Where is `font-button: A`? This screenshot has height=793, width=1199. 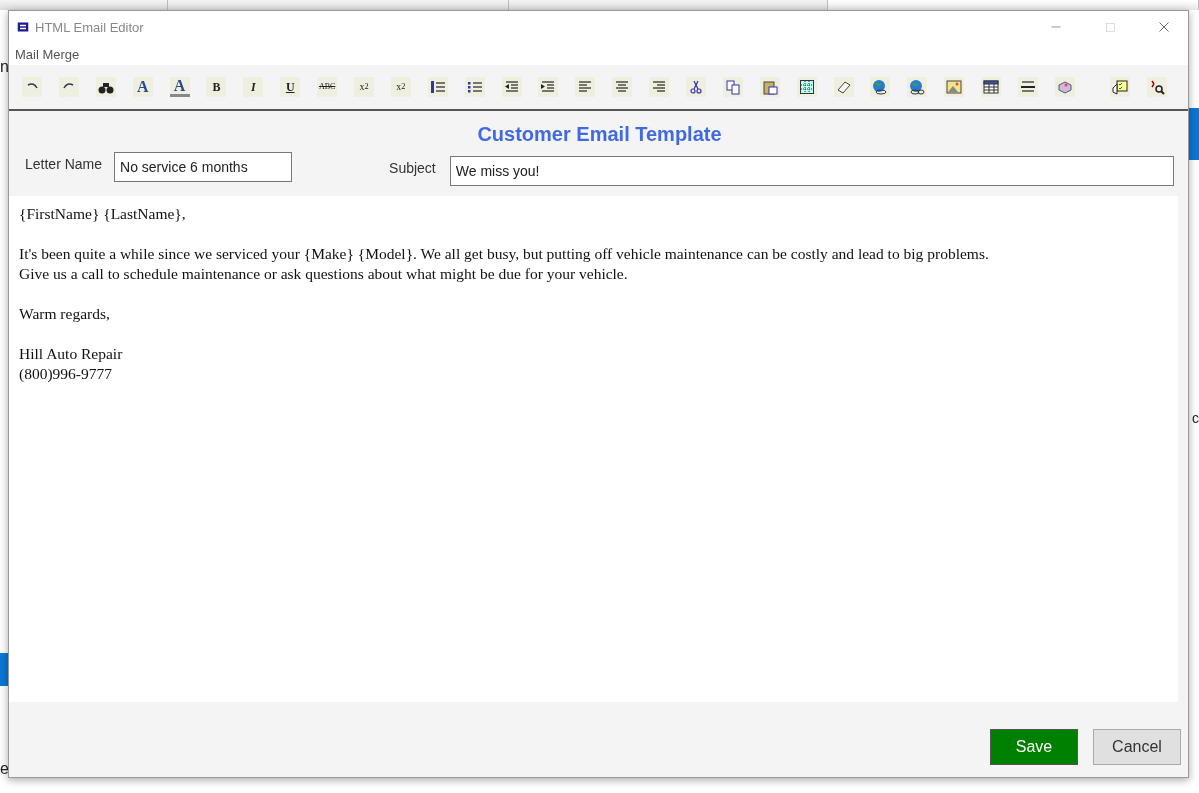 font-button: A is located at coordinates (142, 87).